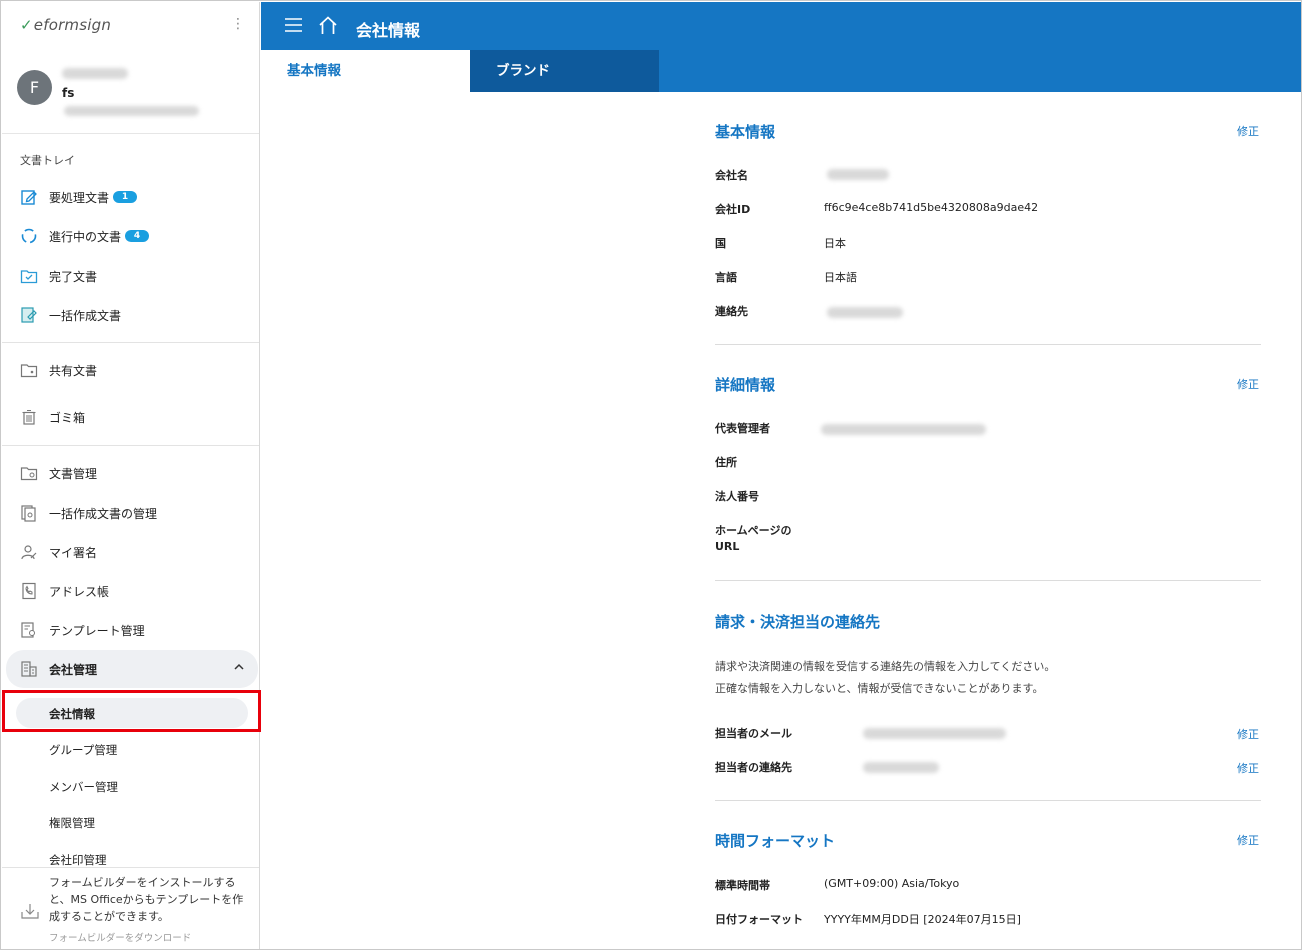 The image size is (1302, 950). I want to click on sidebar-item-doc-management: 文書管理, so click(58, 473).